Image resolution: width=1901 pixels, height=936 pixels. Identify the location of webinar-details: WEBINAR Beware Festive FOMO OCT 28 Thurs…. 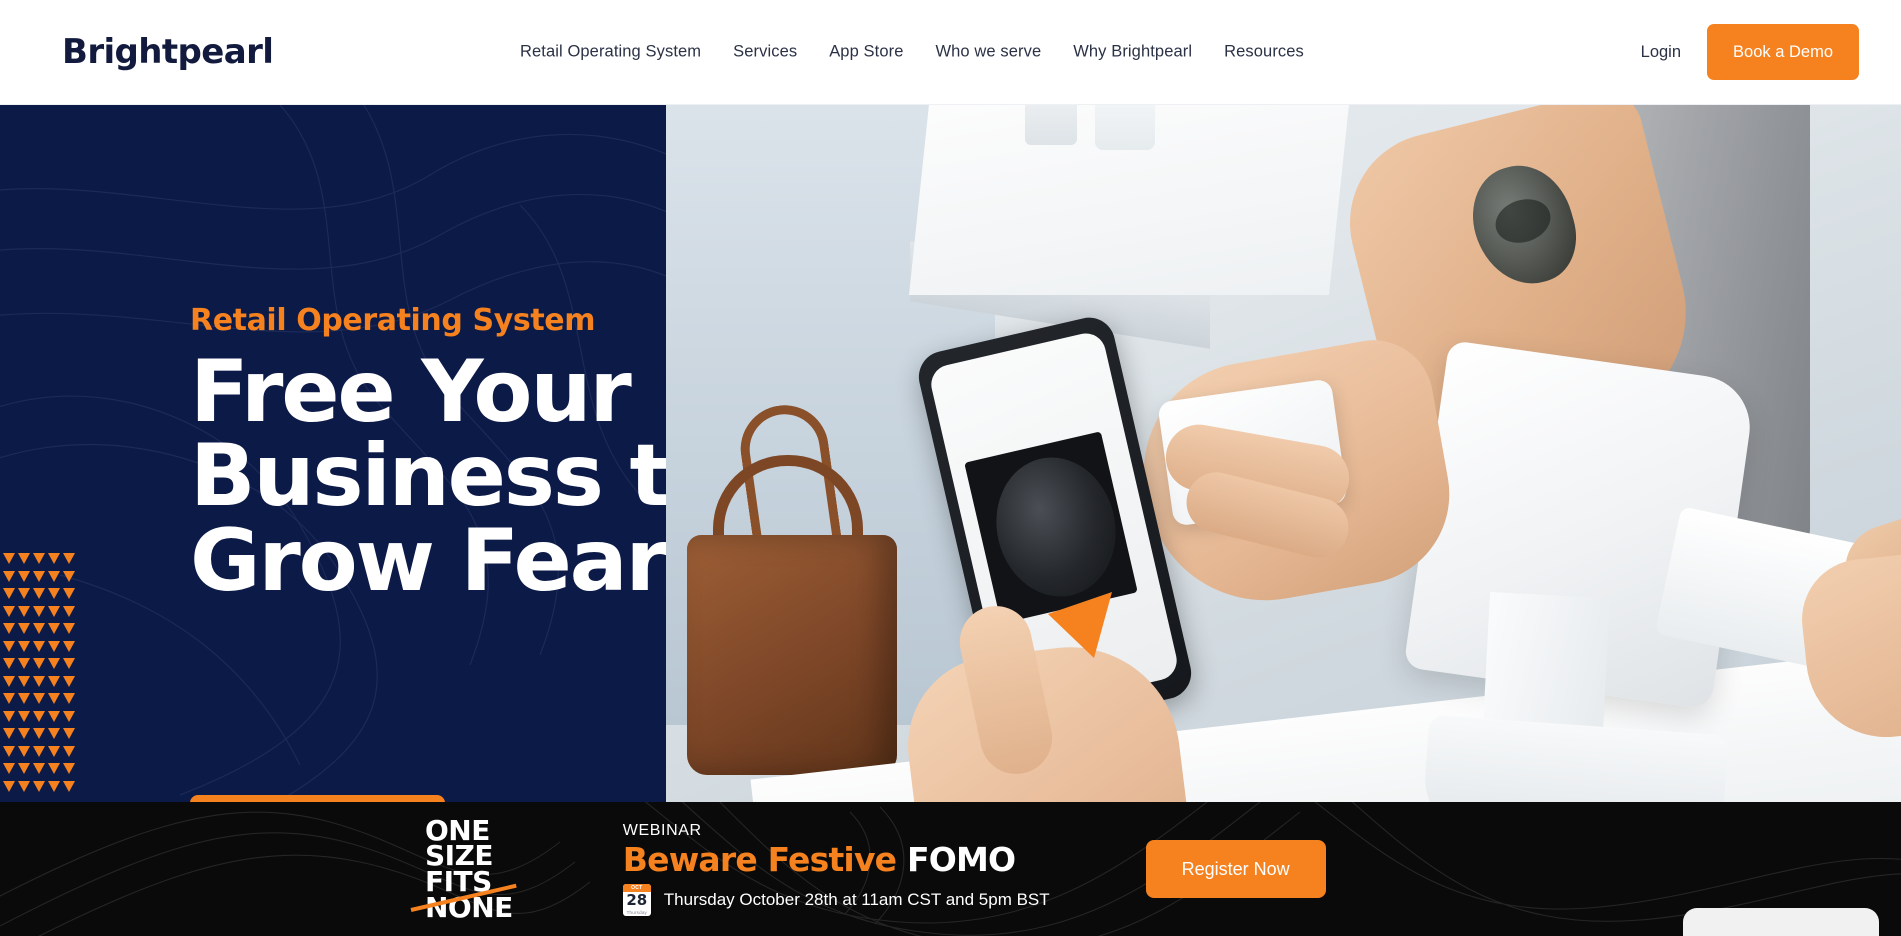
(836, 869).